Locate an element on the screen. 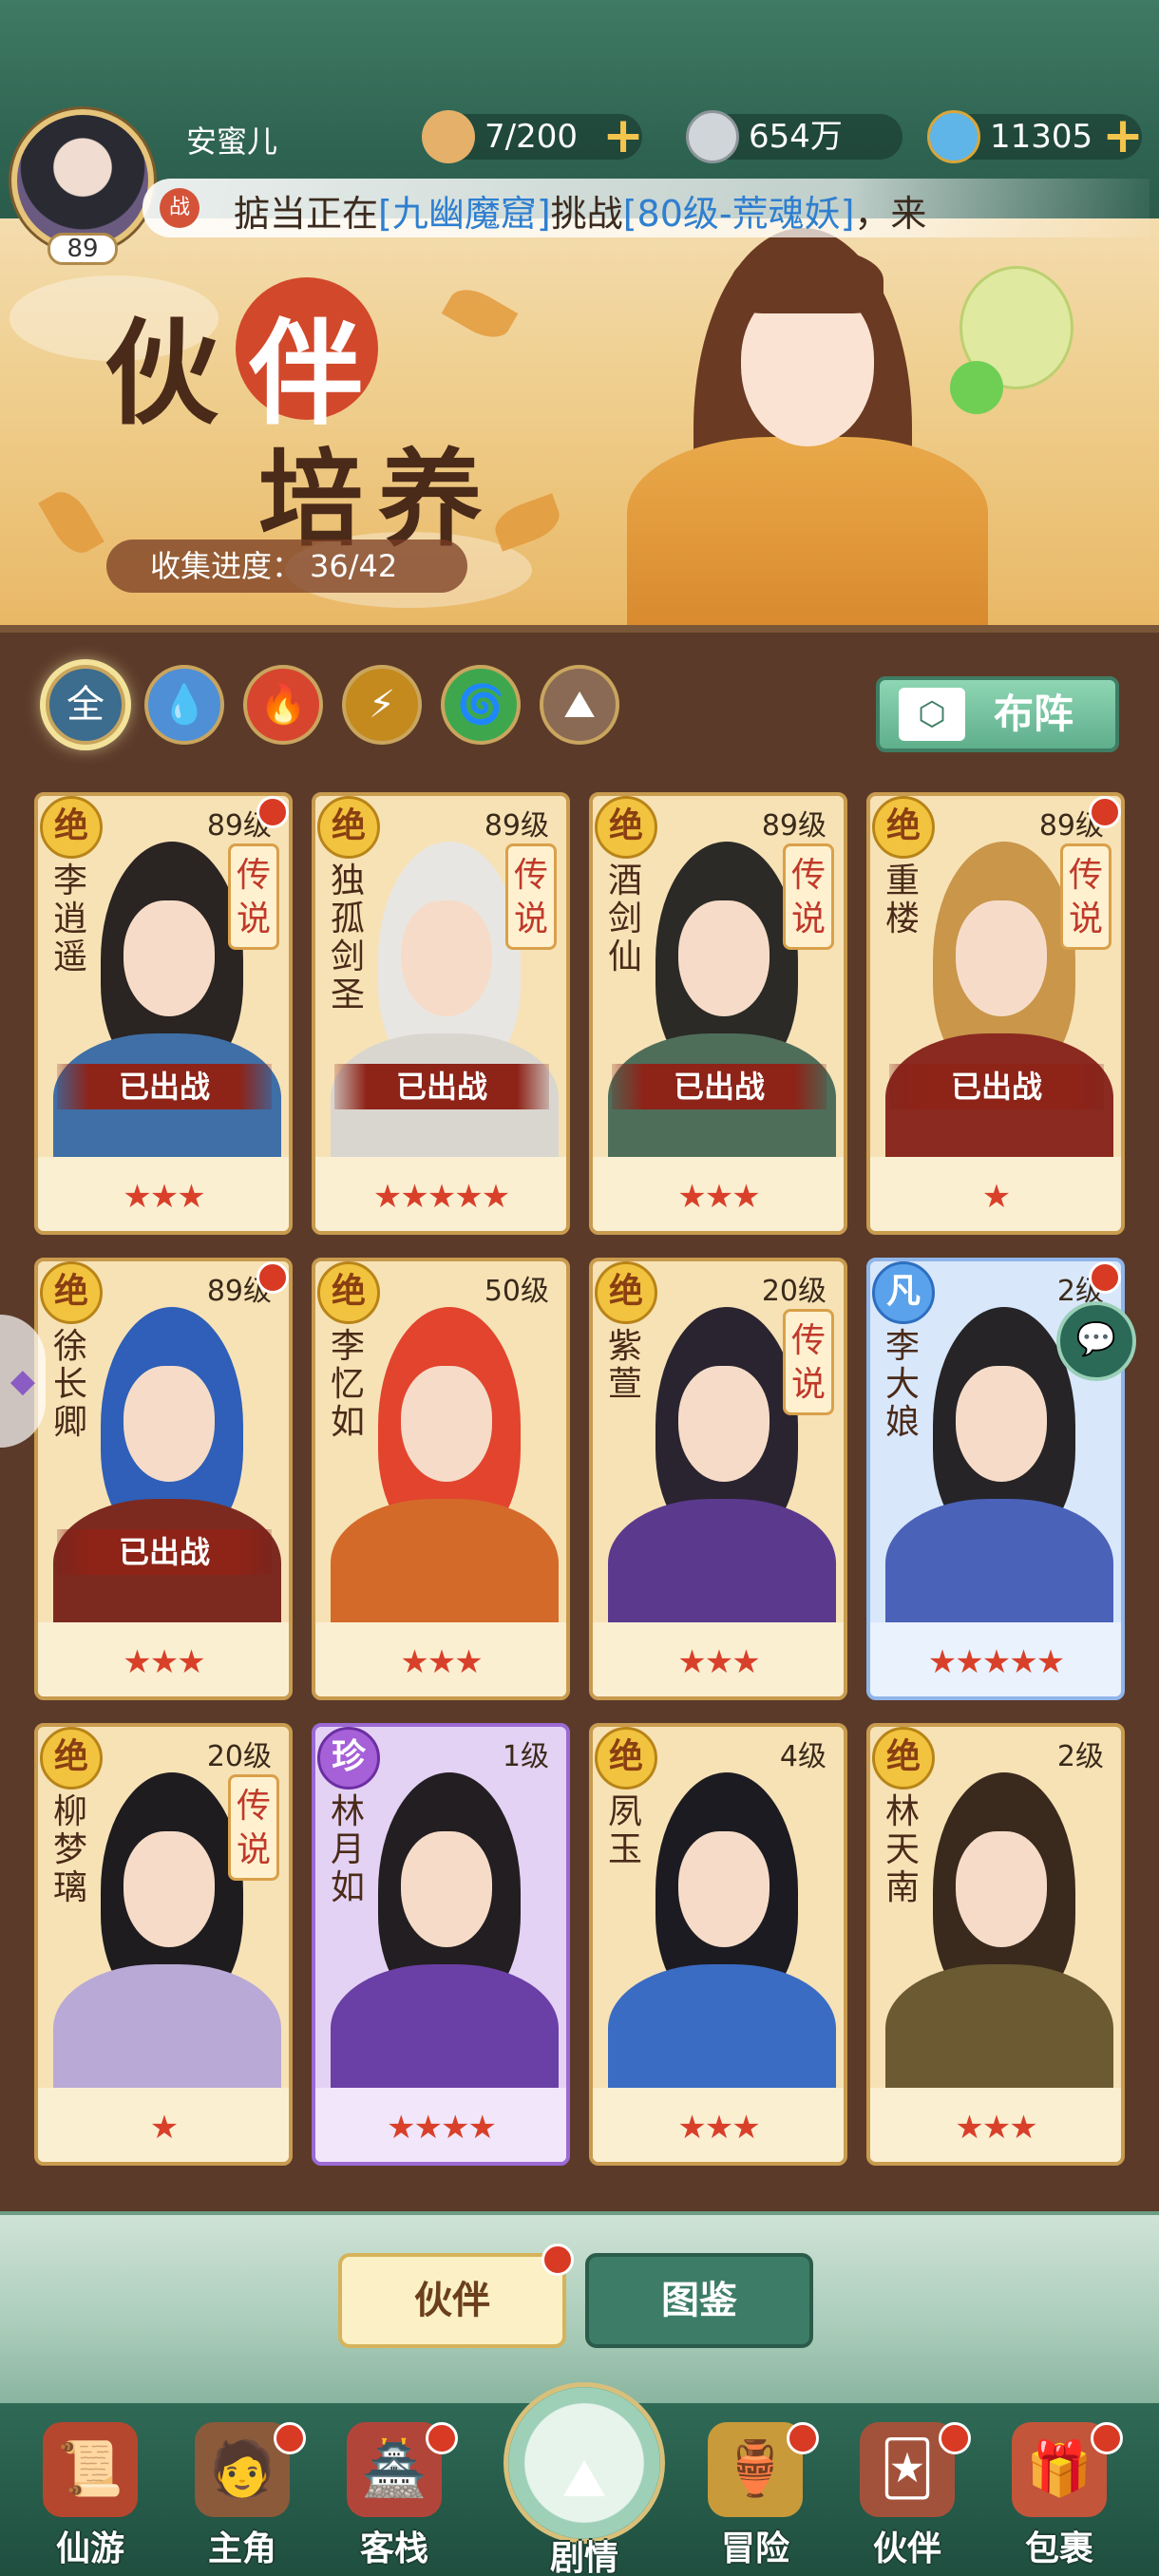 The width and height of the screenshot is (1159, 2576). filter-thunder-button: ⚡ is located at coordinates (382, 705).